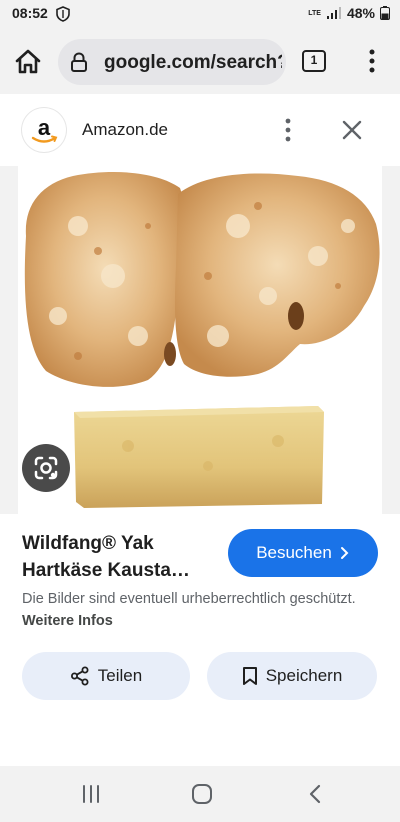 This screenshot has width=400, height=822. I want to click on visit-button-label: Besuchen, so click(294, 552).